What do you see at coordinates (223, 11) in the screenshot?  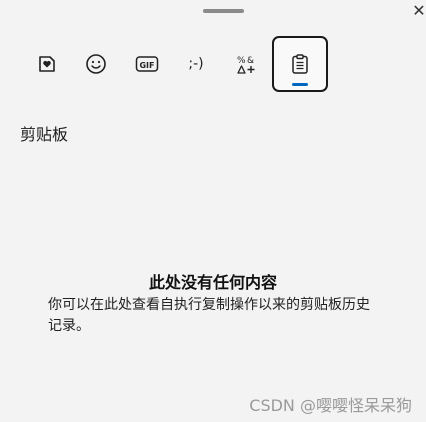 I see `drag-handle` at bounding box center [223, 11].